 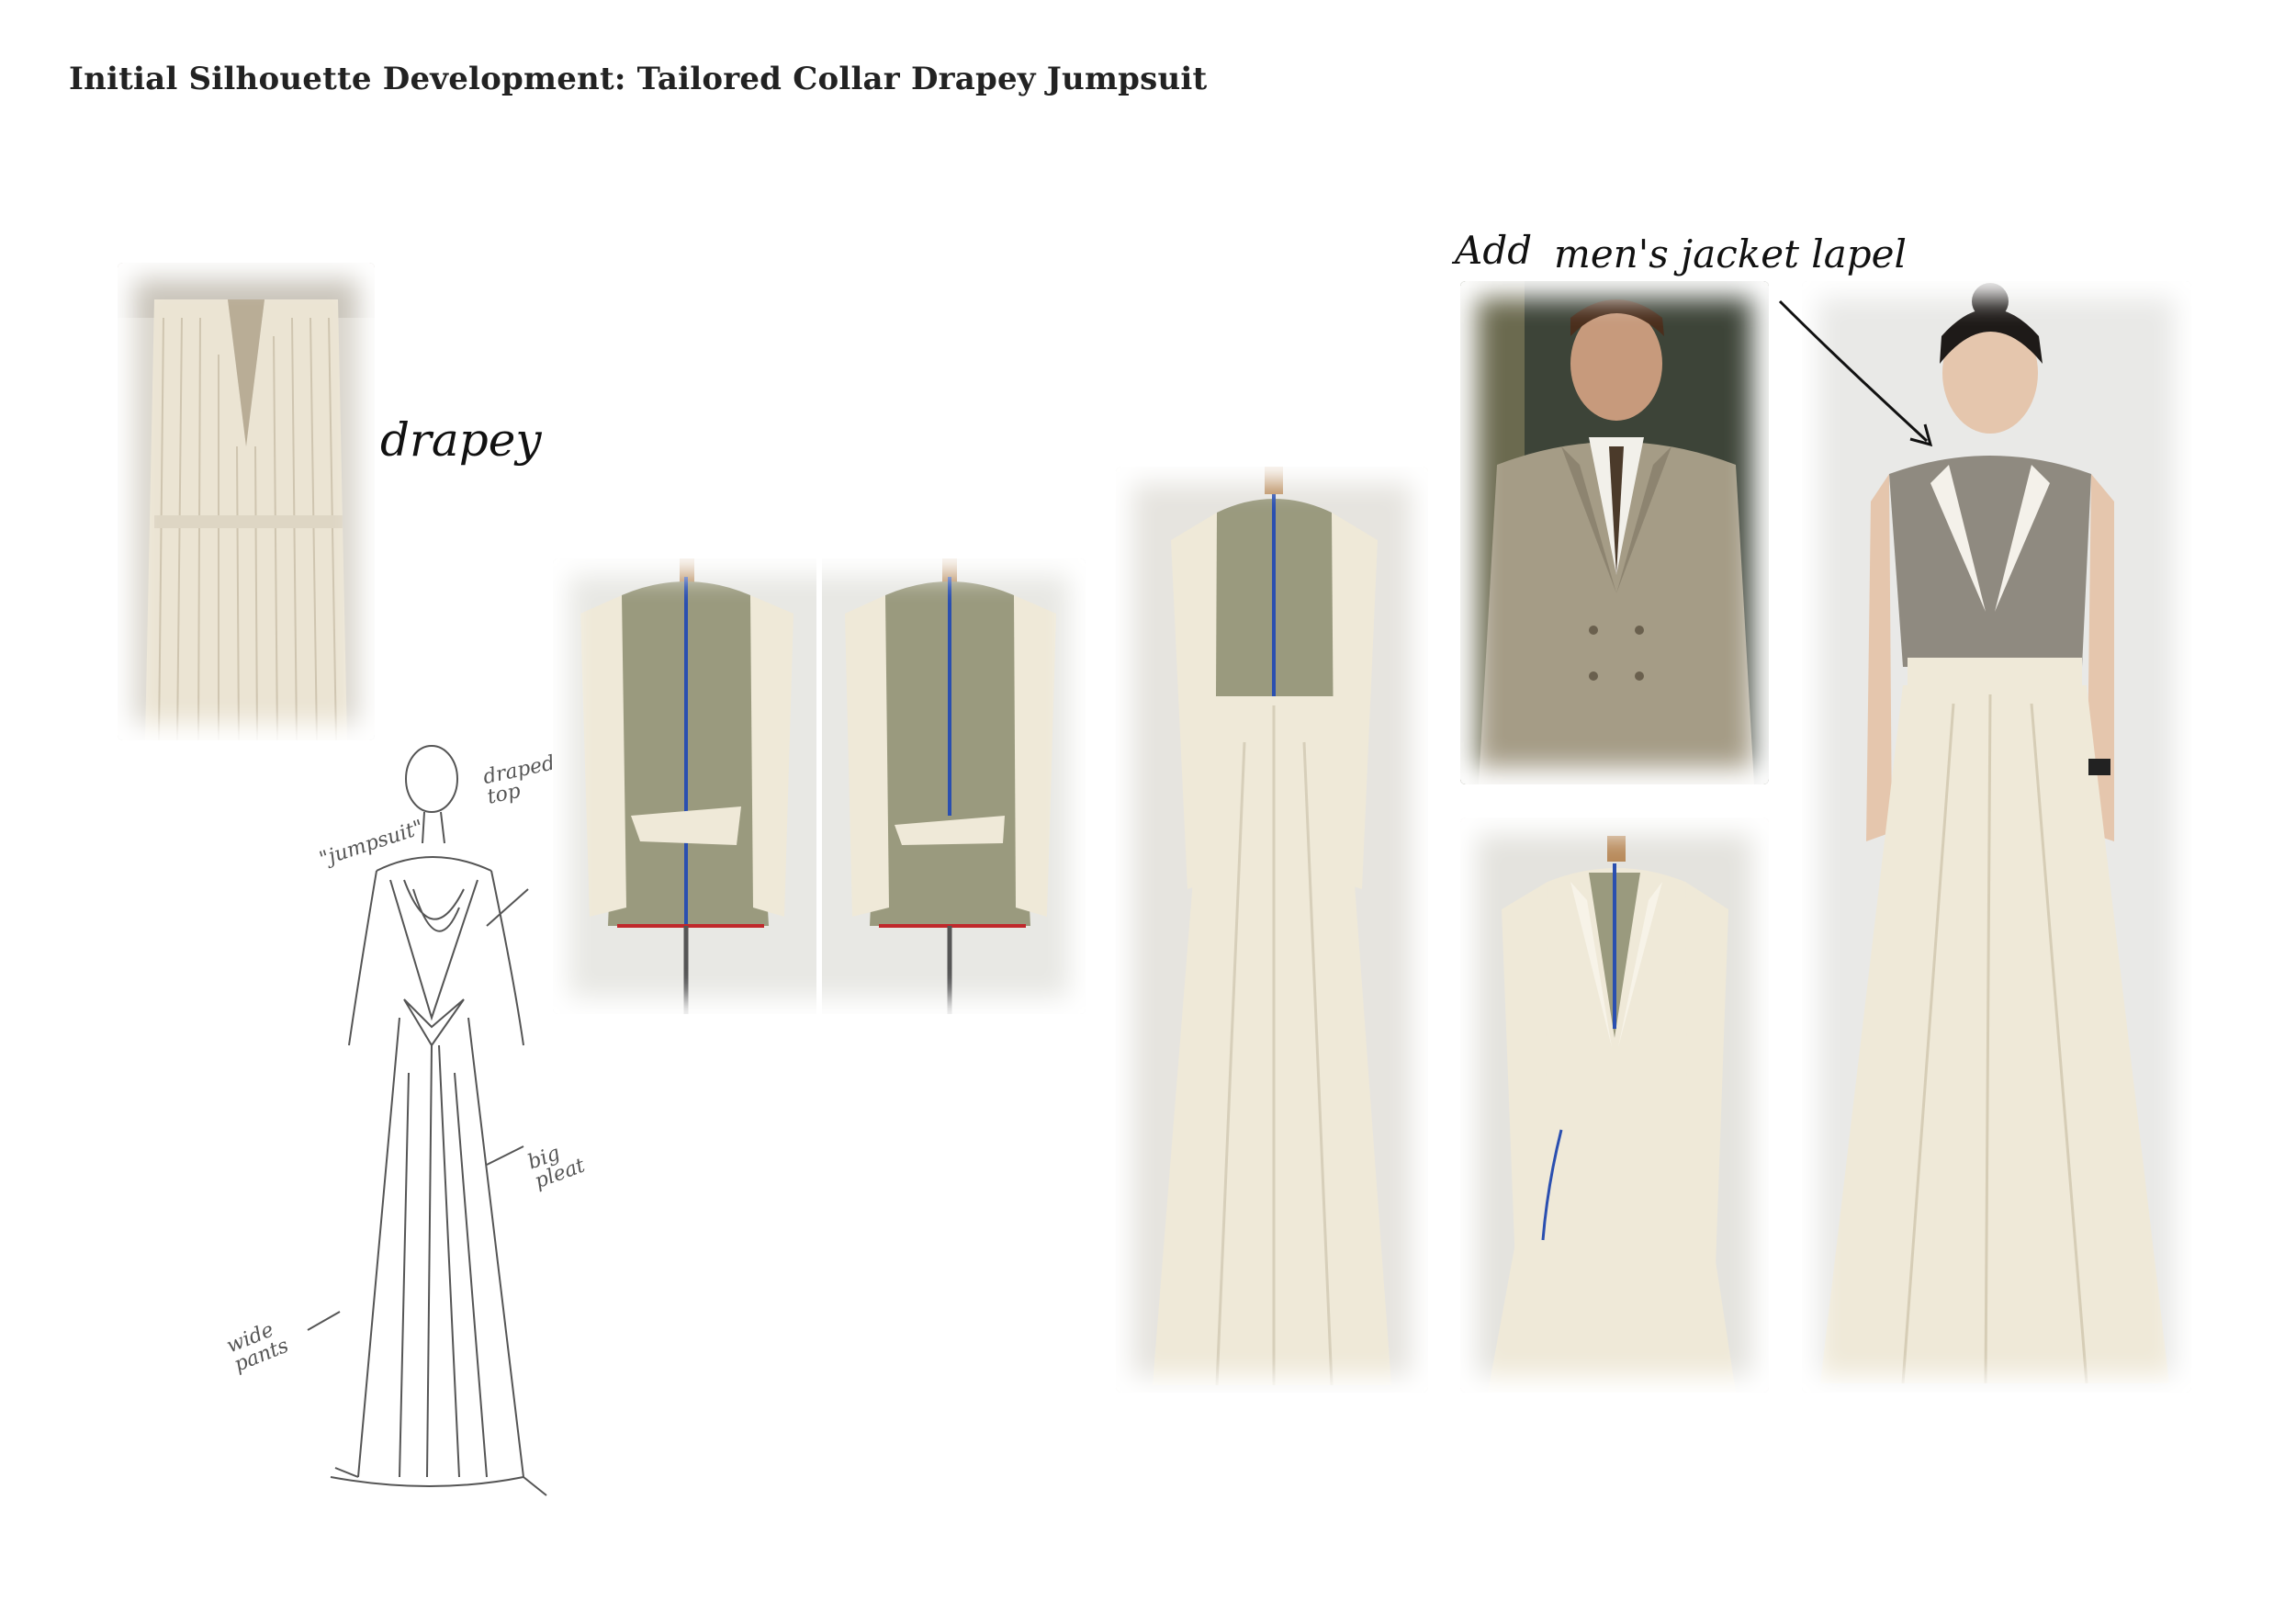 What do you see at coordinates (1856, 373) in the screenshot?
I see `arrow-to-lapel-icon` at bounding box center [1856, 373].